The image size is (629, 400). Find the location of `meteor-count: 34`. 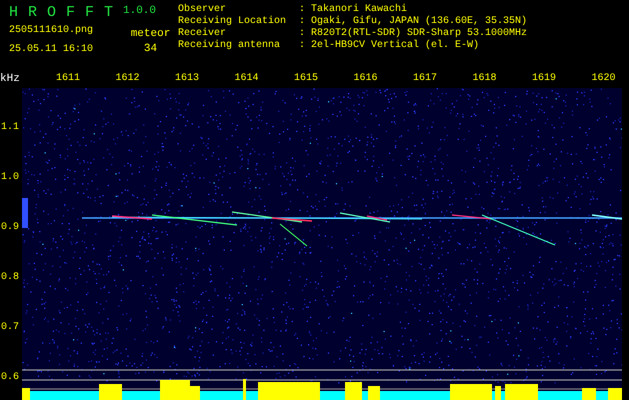

meteor-count: 34 is located at coordinates (151, 49).